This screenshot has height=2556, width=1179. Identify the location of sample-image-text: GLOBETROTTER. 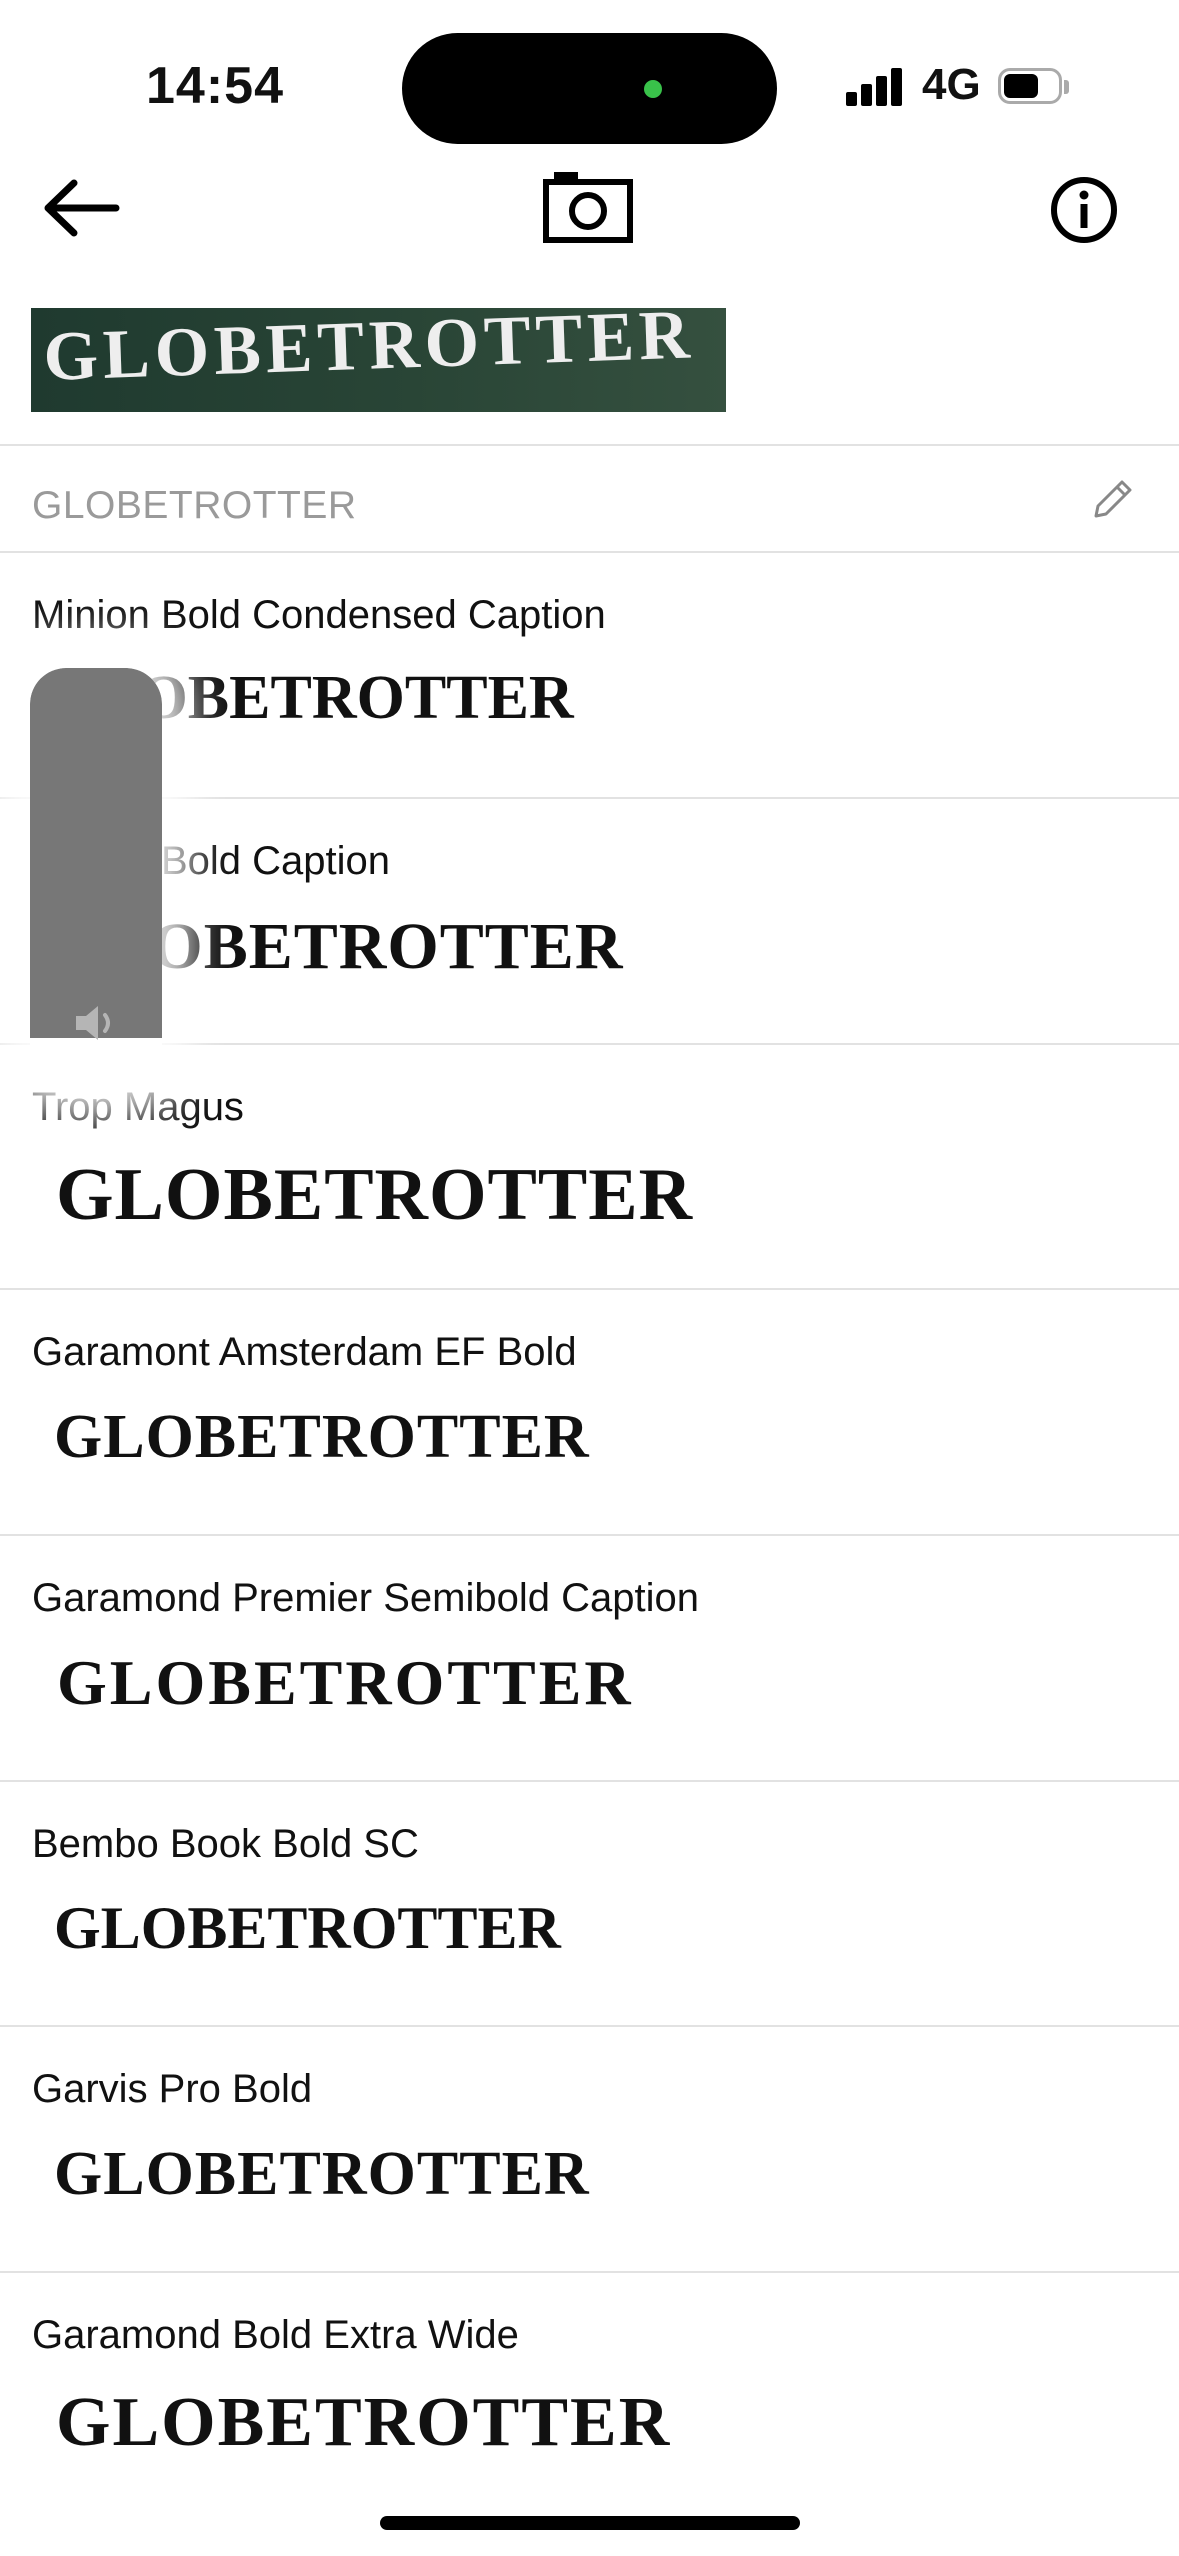
(369, 352).